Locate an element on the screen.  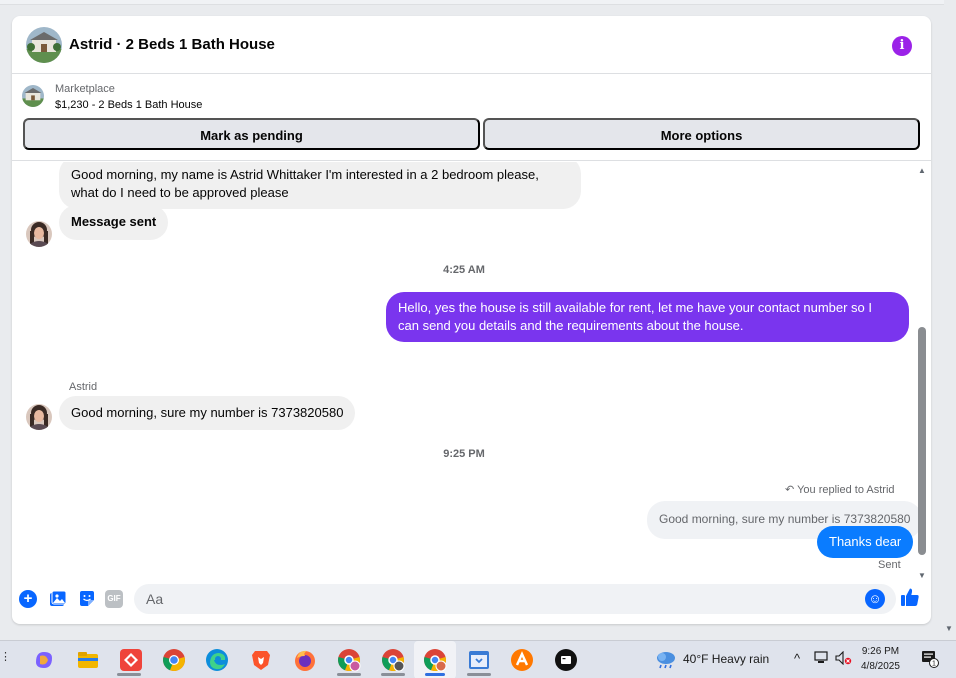
message-bubble-incoming: Message sent is located at coordinates (114, 222).